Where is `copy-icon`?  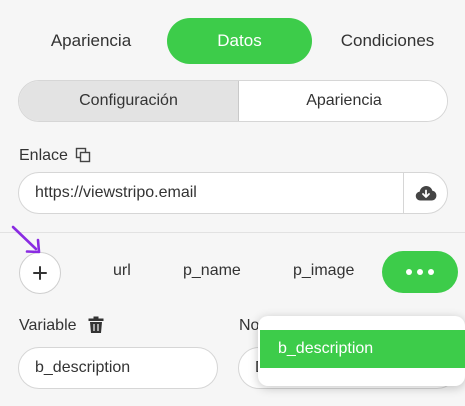
copy-icon is located at coordinates (83, 155).